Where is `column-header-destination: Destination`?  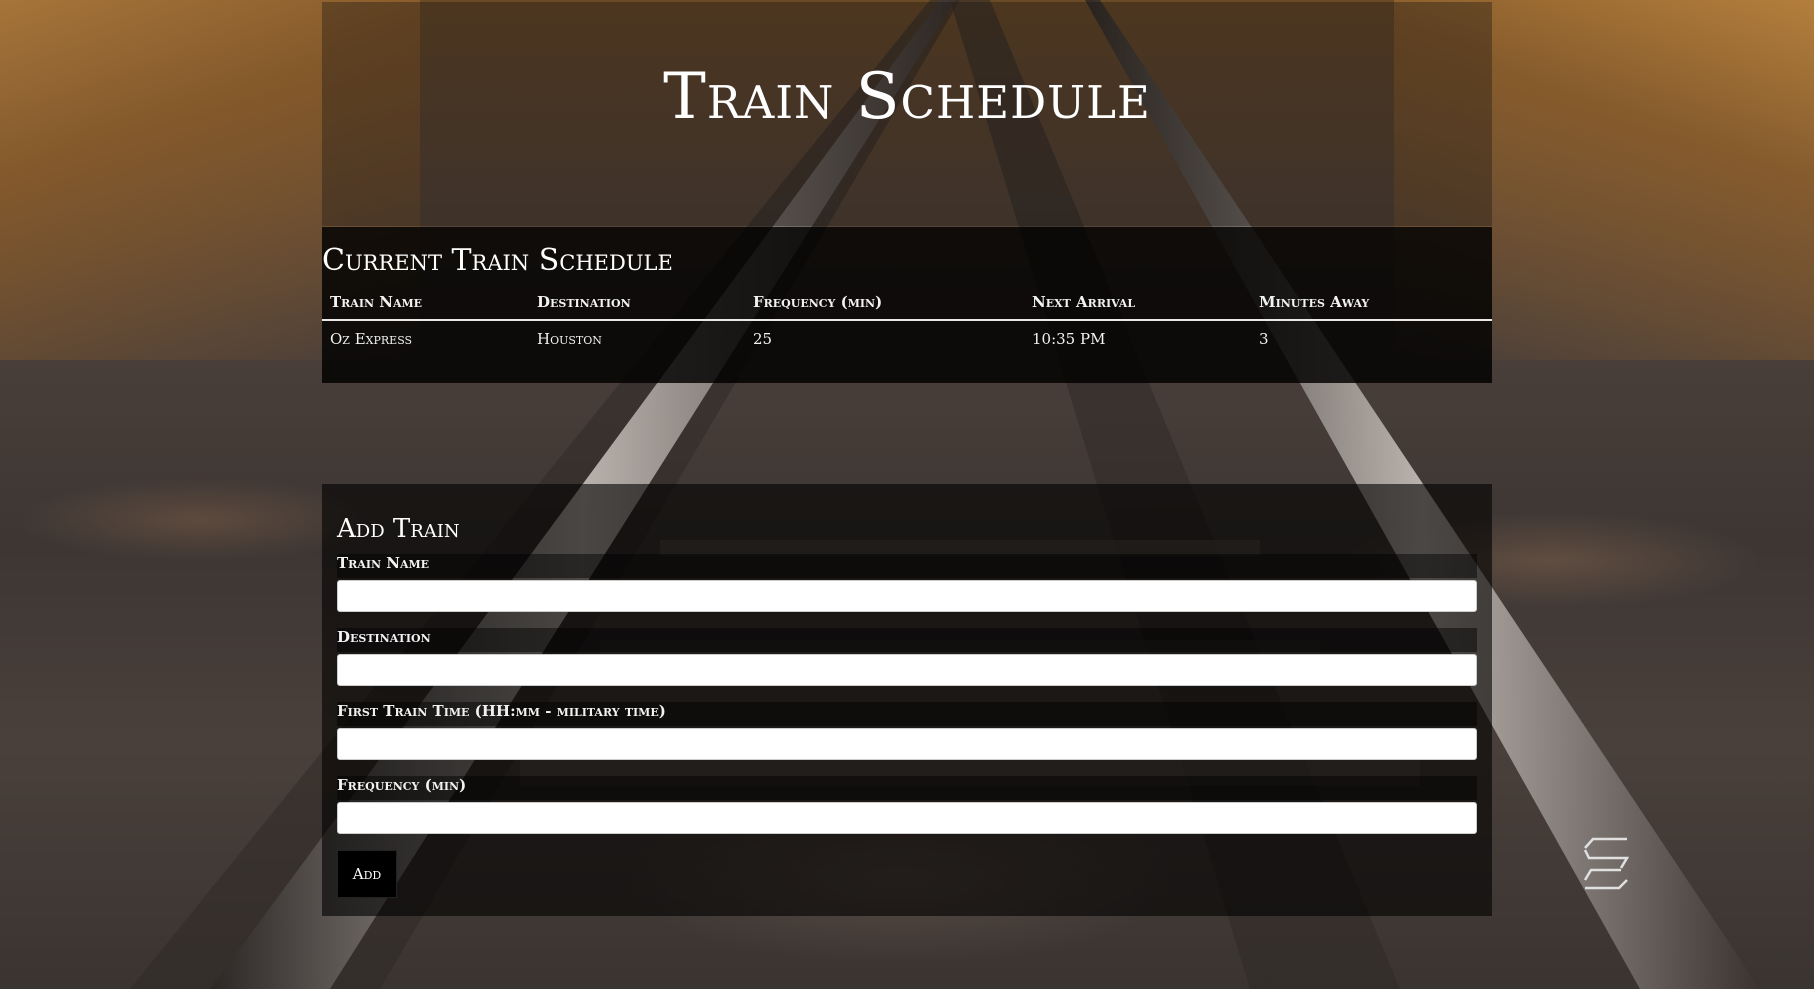
column-header-destination: Destination is located at coordinates (637, 307).